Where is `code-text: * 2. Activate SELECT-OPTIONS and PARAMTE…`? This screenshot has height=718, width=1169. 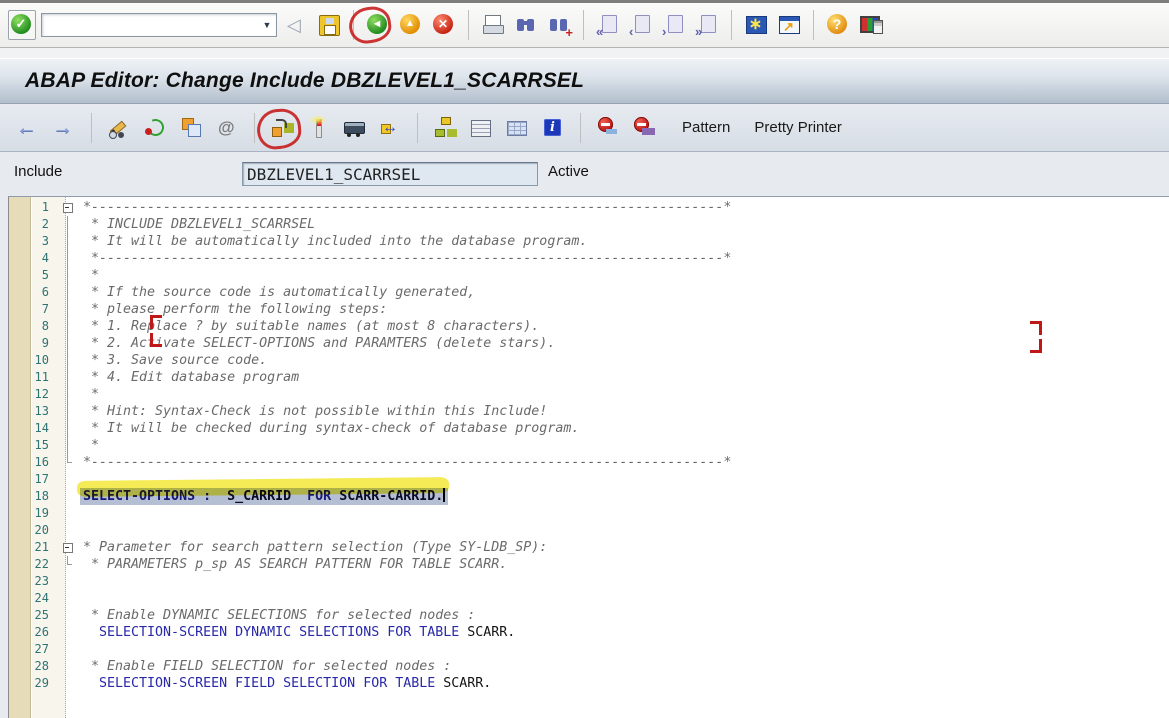
code-text: * 2. Activate SELECT-OPTIONS and PARAMTE… is located at coordinates (319, 343).